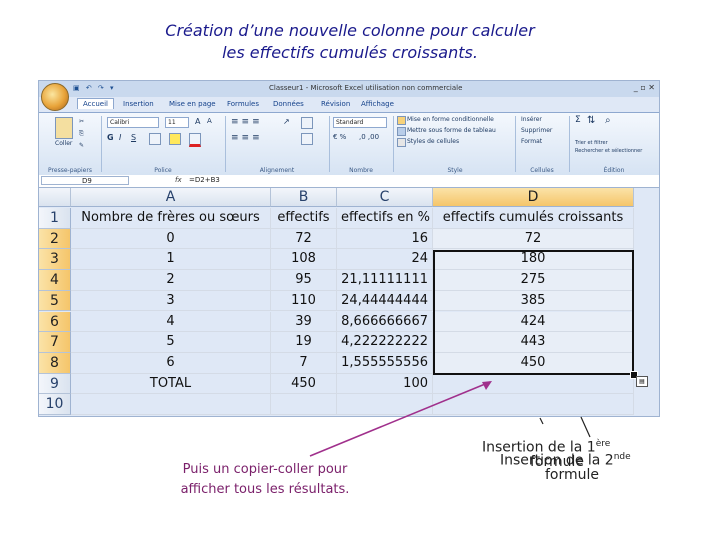 This screenshot has height=540, width=720. What do you see at coordinates (603, 444) in the screenshot?
I see `first-formula-sup: ère` at bounding box center [603, 444].